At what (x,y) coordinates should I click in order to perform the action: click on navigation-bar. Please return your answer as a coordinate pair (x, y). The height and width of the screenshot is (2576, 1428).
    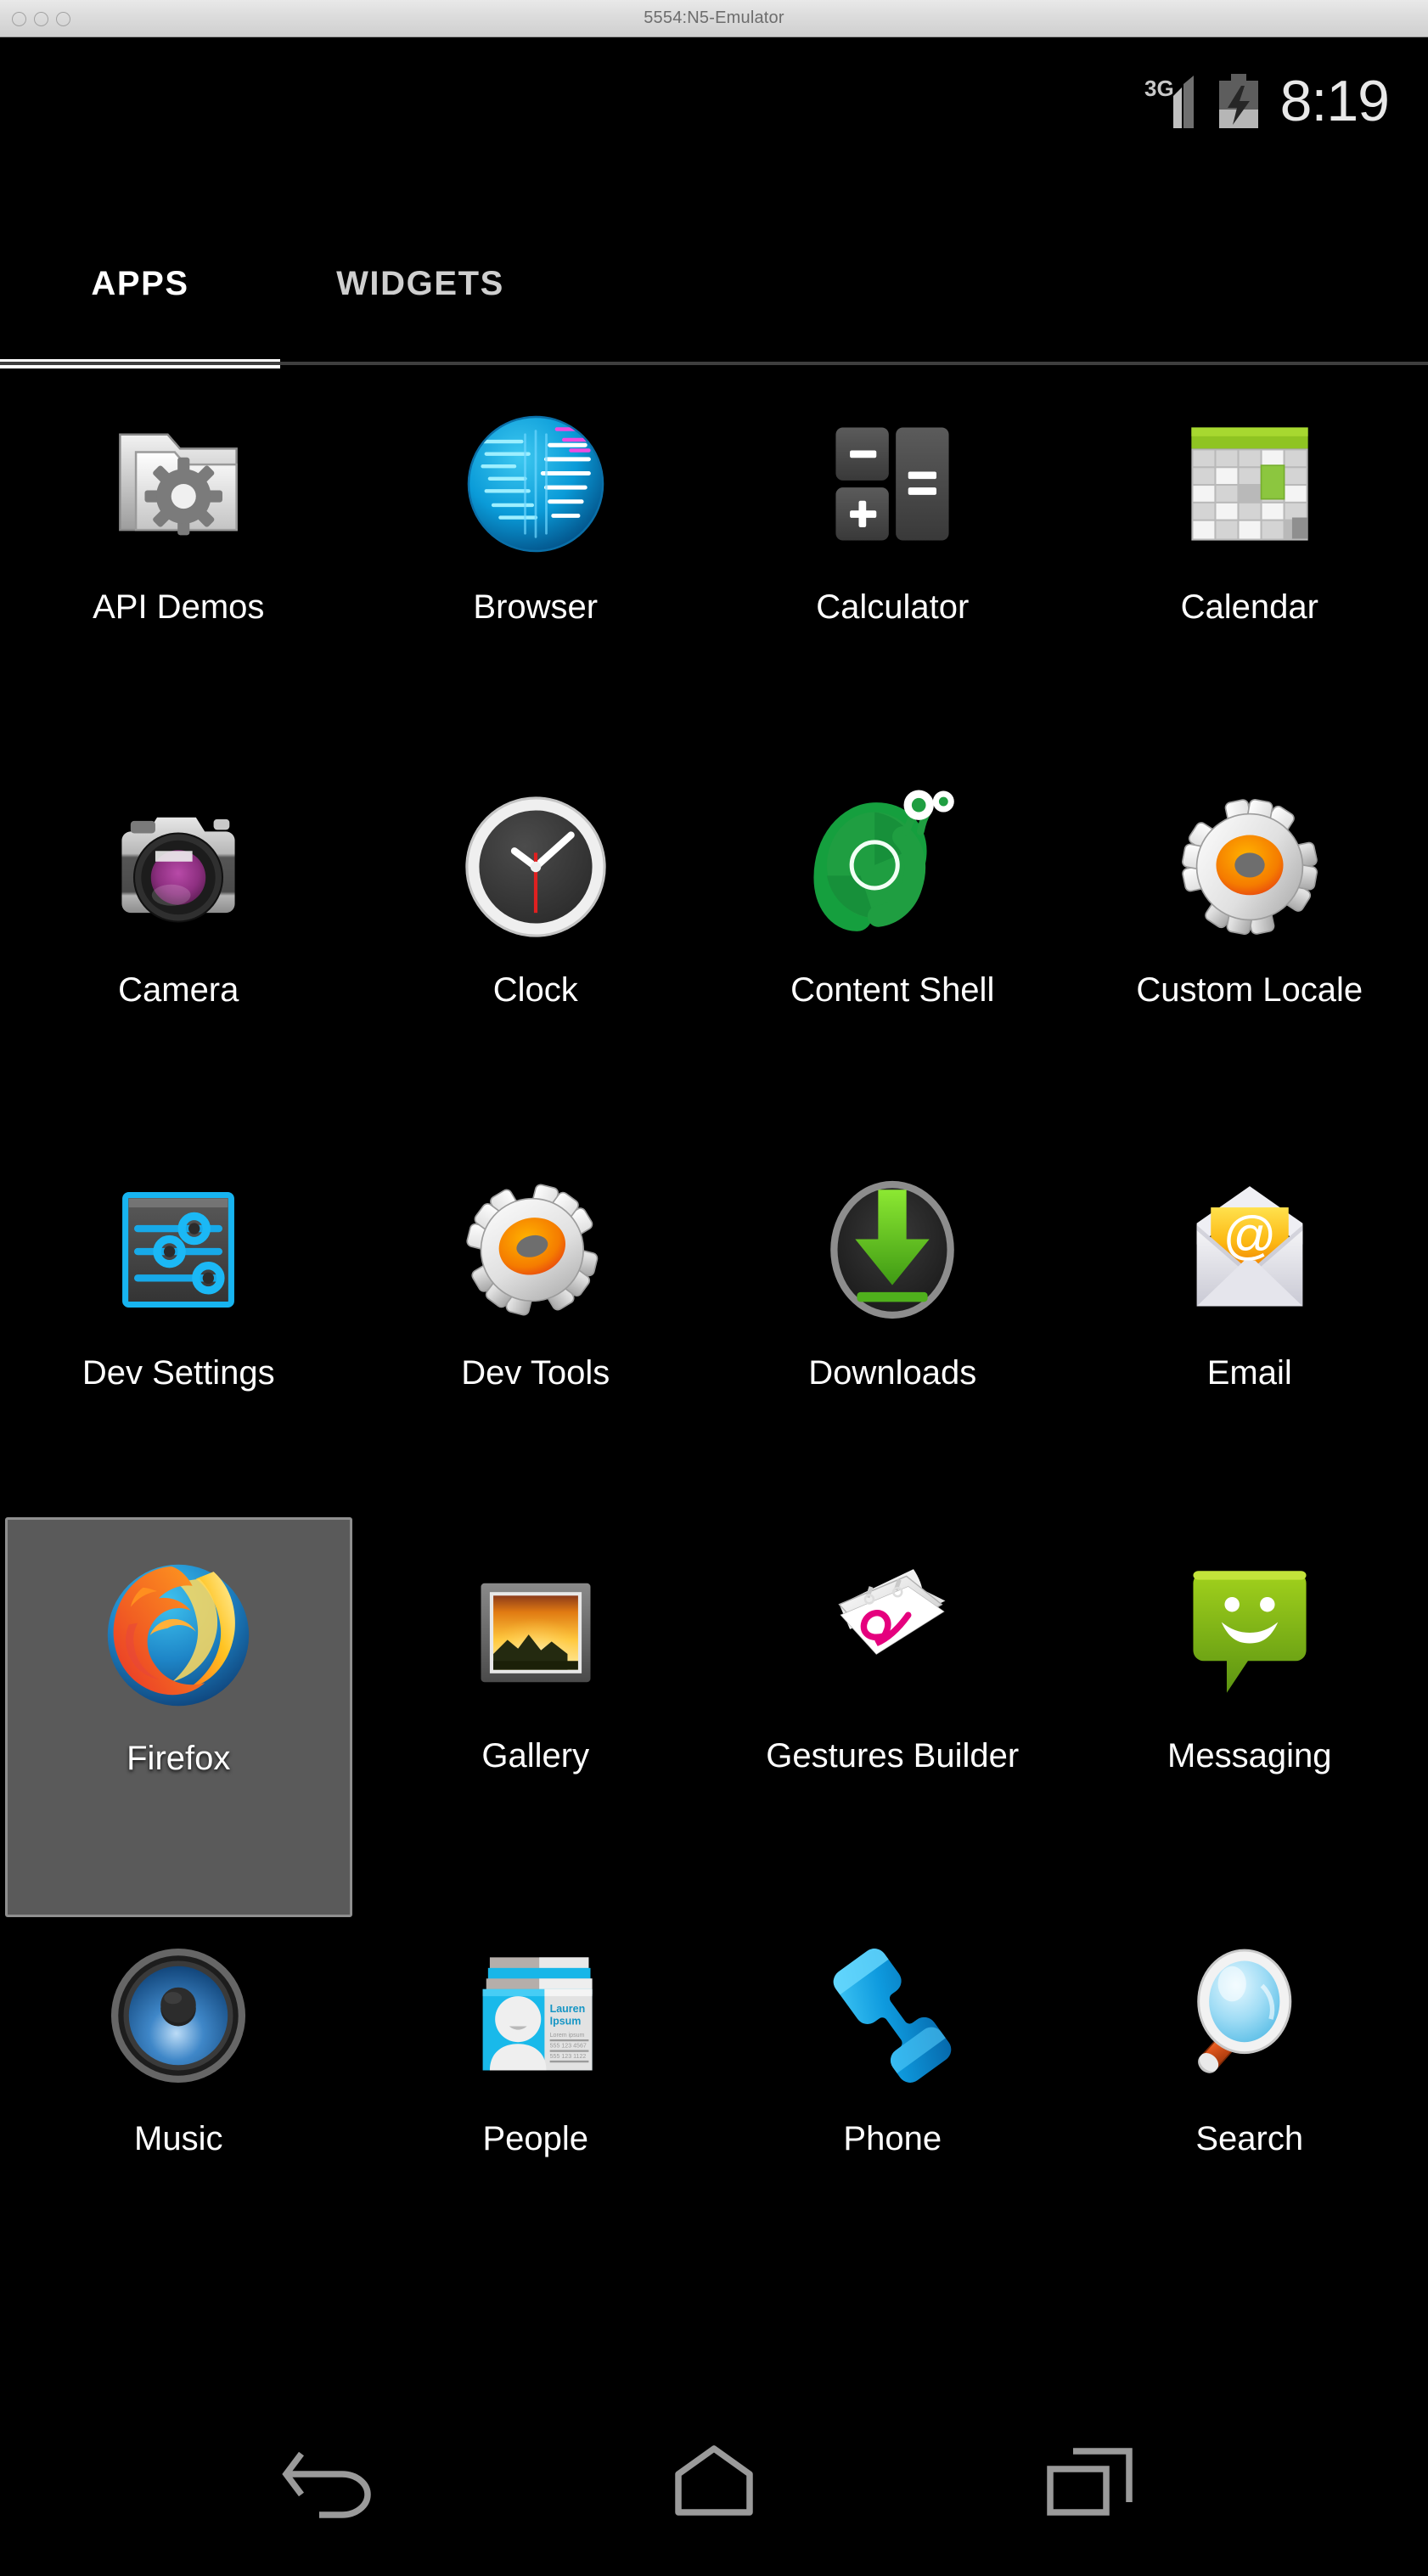
    Looking at the image, I should click on (714, 2482).